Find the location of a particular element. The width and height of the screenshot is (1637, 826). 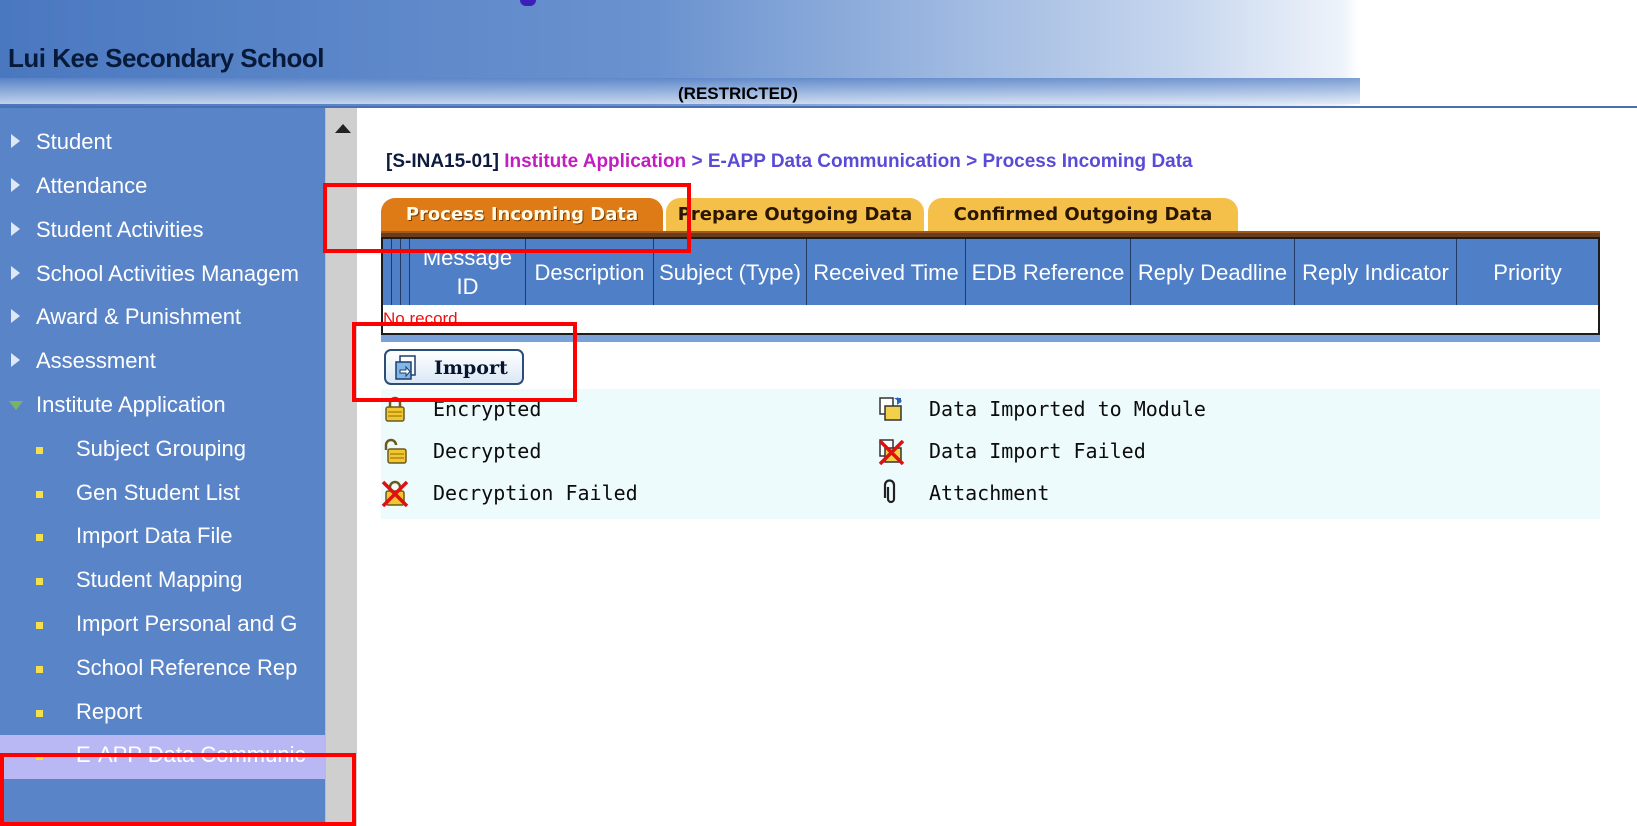

import-button: Import is located at coordinates (454, 367).